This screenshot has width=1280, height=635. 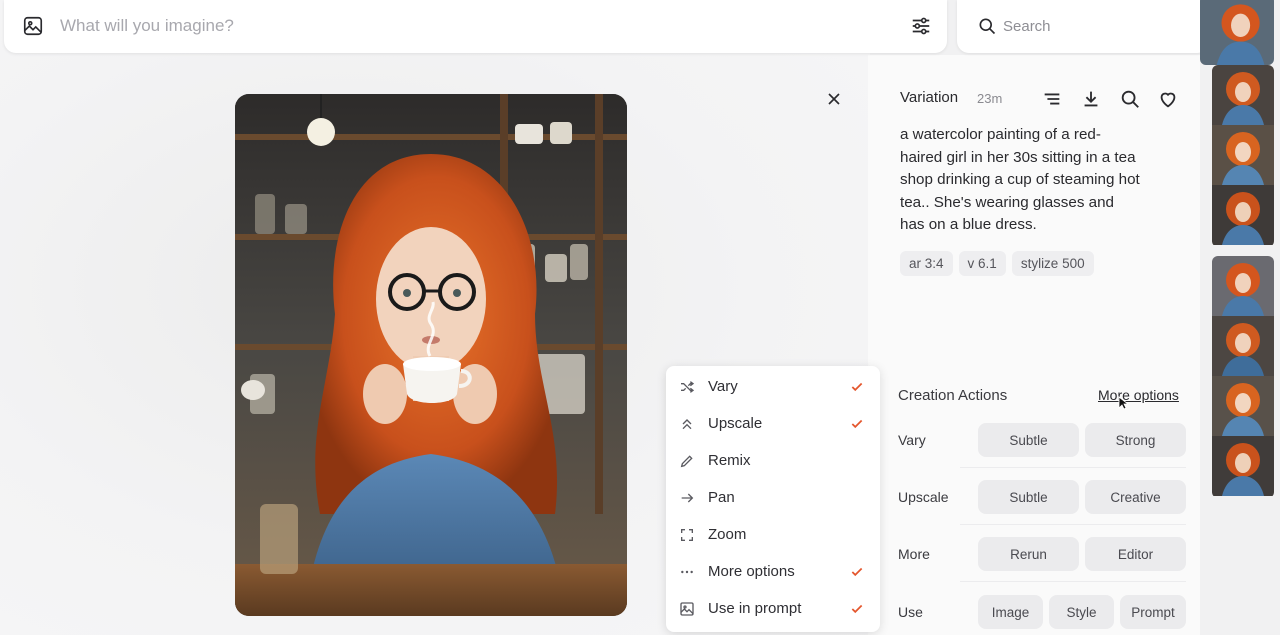 I want to click on heart-icon, so click(x=1168, y=99).